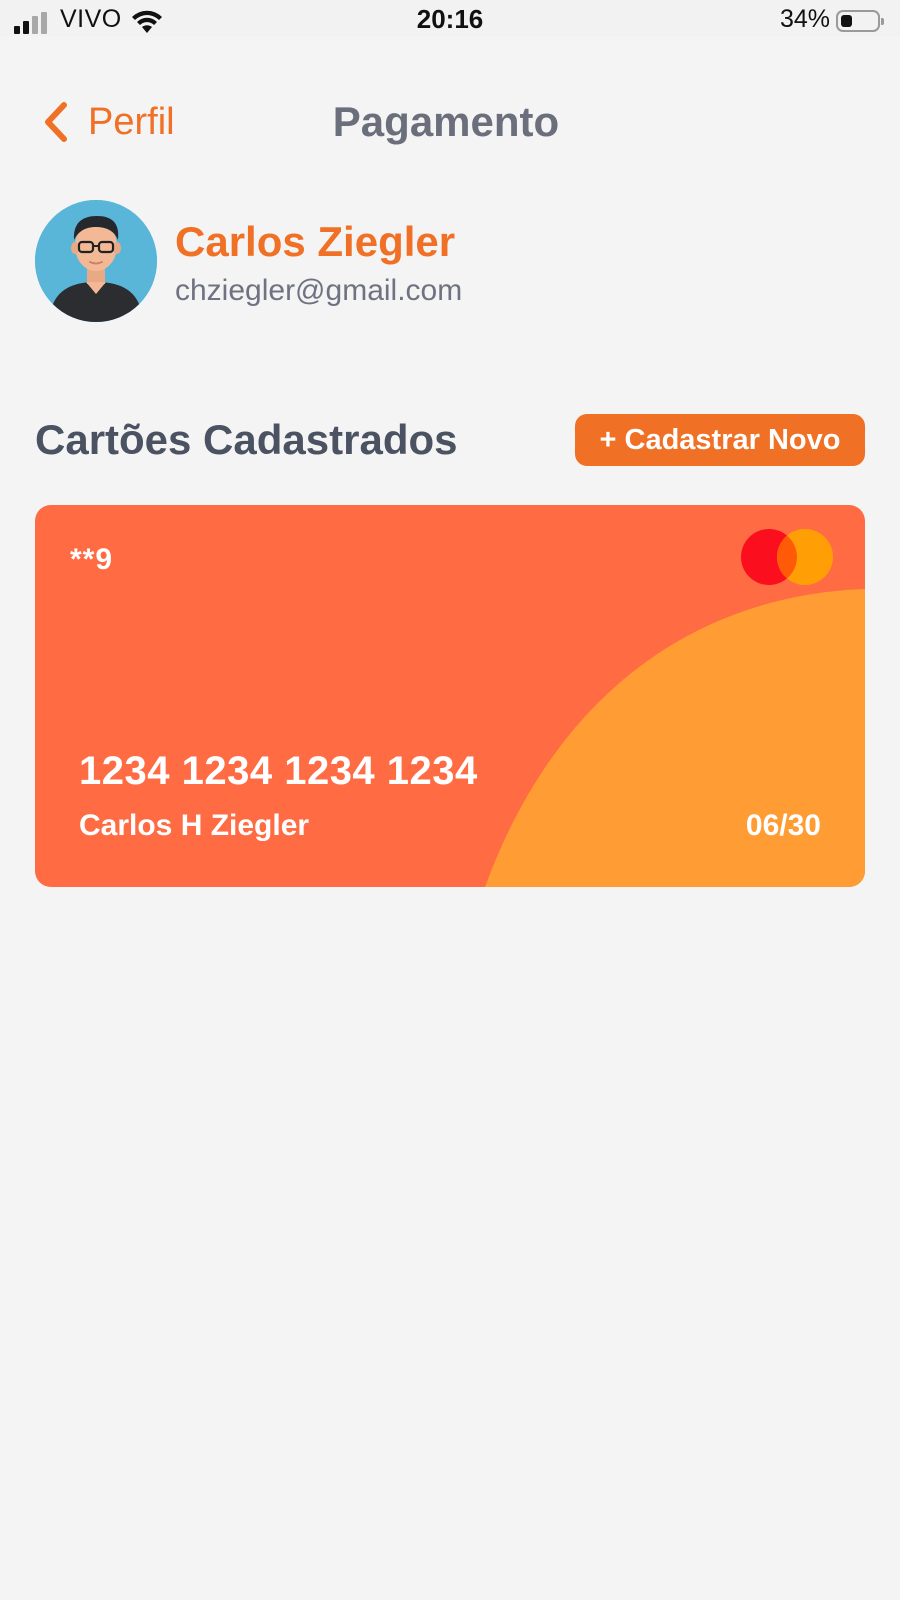 Image resolution: width=900 pixels, height=1600 pixels. What do you see at coordinates (278, 771) in the screenshot?
I see `card-number: 1234 1234 1234 1234` at bounding box center [278, 771].